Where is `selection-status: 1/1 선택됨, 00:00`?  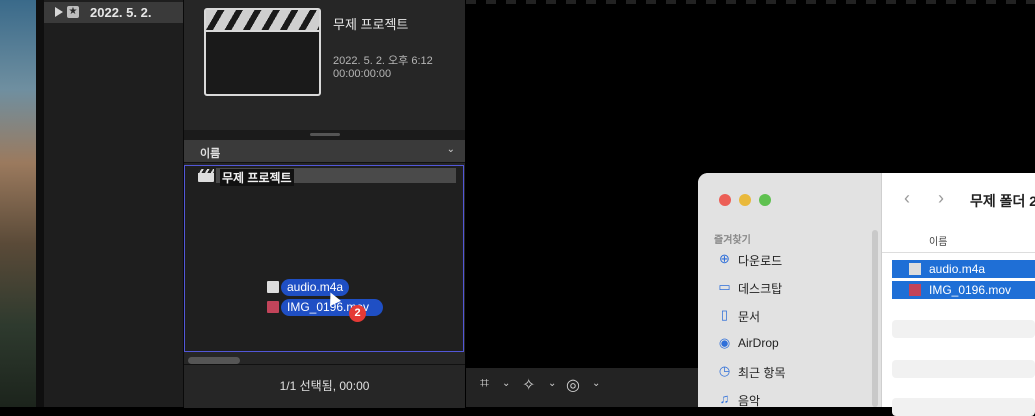
selection-status: 1/1 선택됨, 00:00 is located at coordinates (324, 386).